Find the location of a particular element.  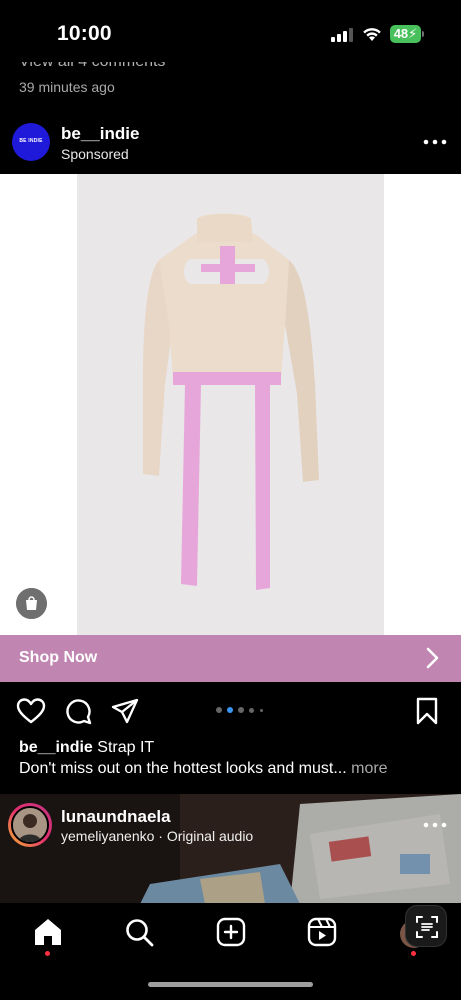

carousel-indicator is located at coordinates (242, 710).